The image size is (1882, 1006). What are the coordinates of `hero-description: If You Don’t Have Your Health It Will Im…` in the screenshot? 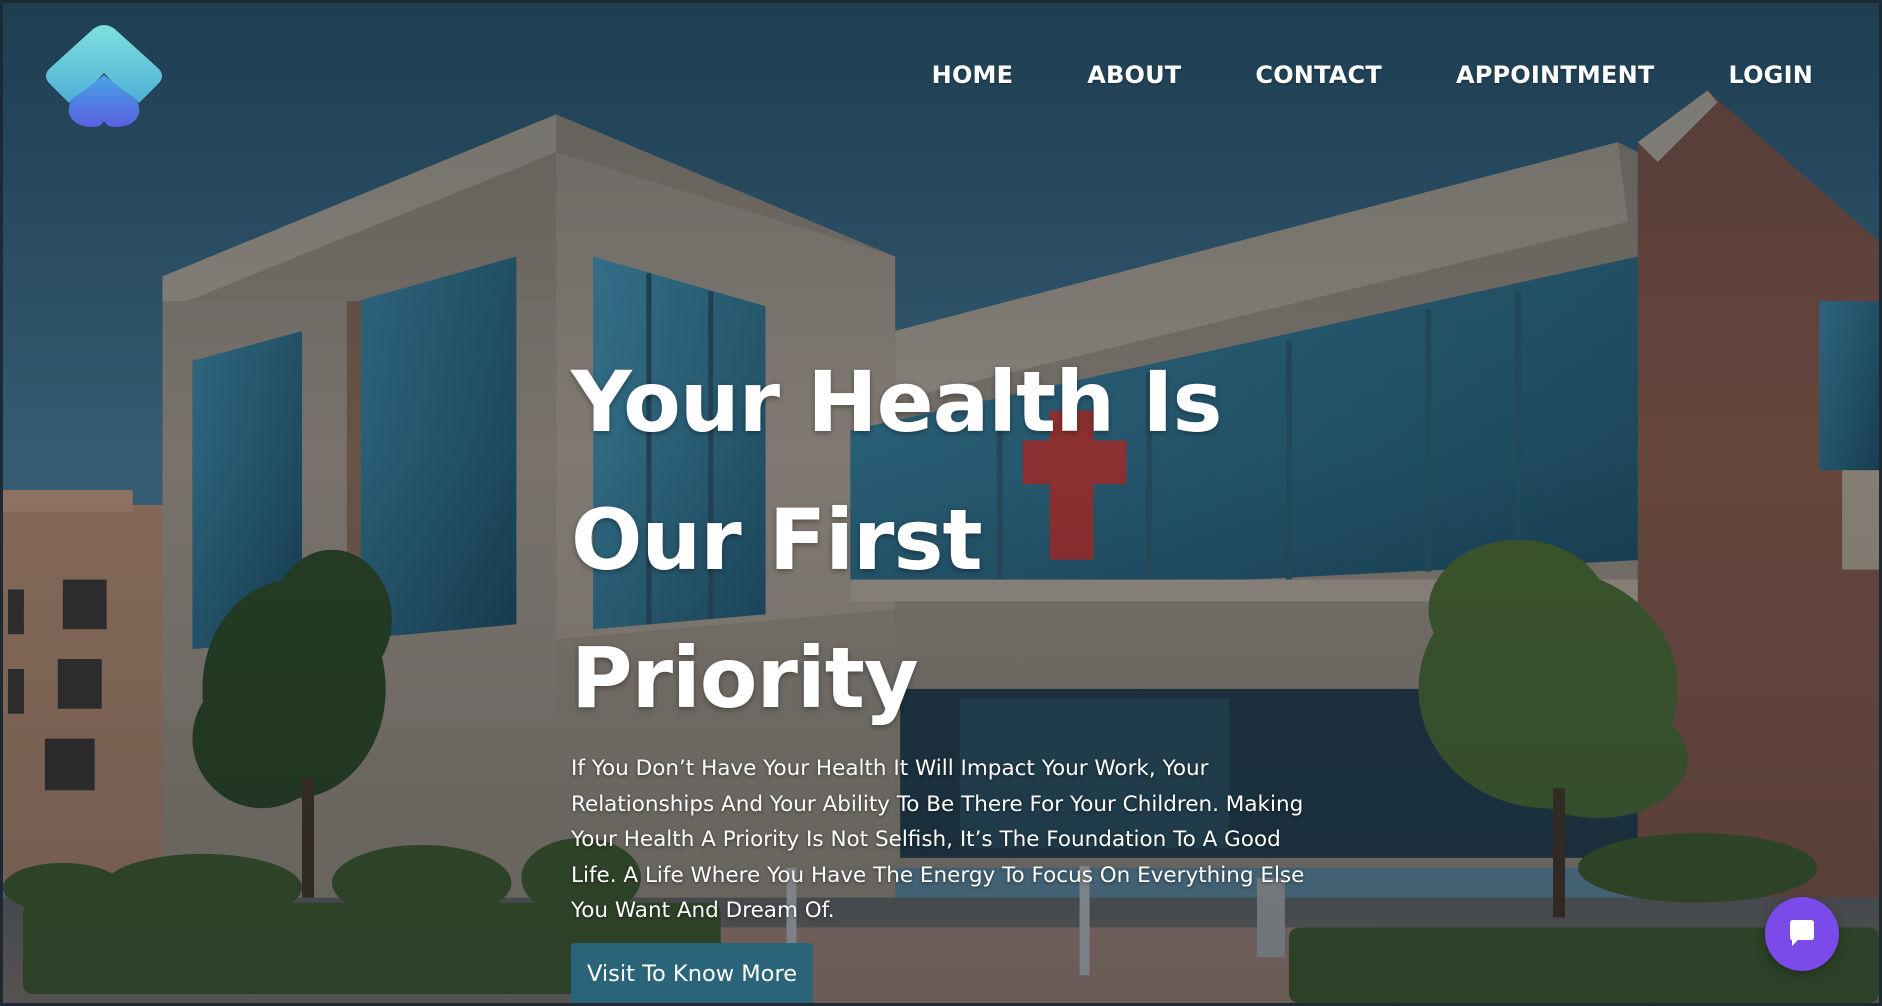 It's located at (938, 839).